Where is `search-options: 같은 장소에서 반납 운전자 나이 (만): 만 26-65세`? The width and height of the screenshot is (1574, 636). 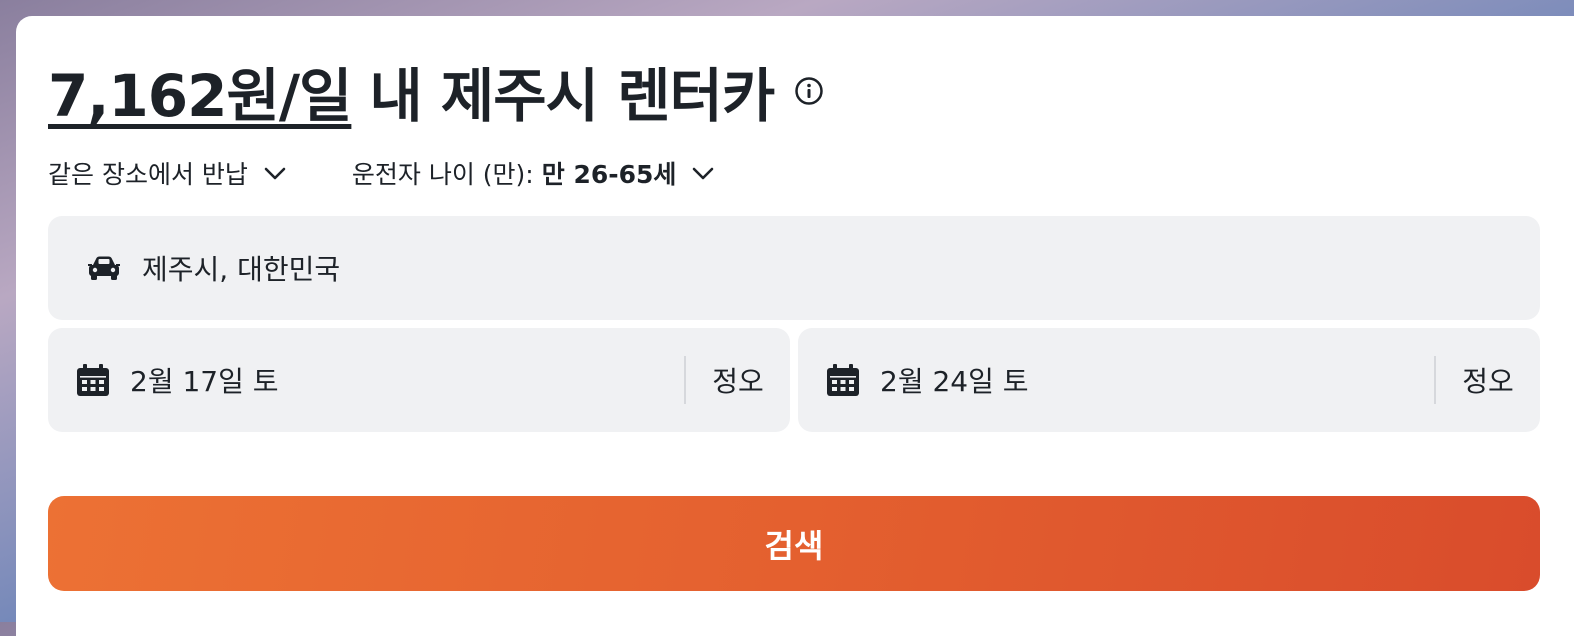 search-options: 같은 장소에서 반납 운전자 나이 (만): 만 26-65세 is located at coordinates (382, 173).